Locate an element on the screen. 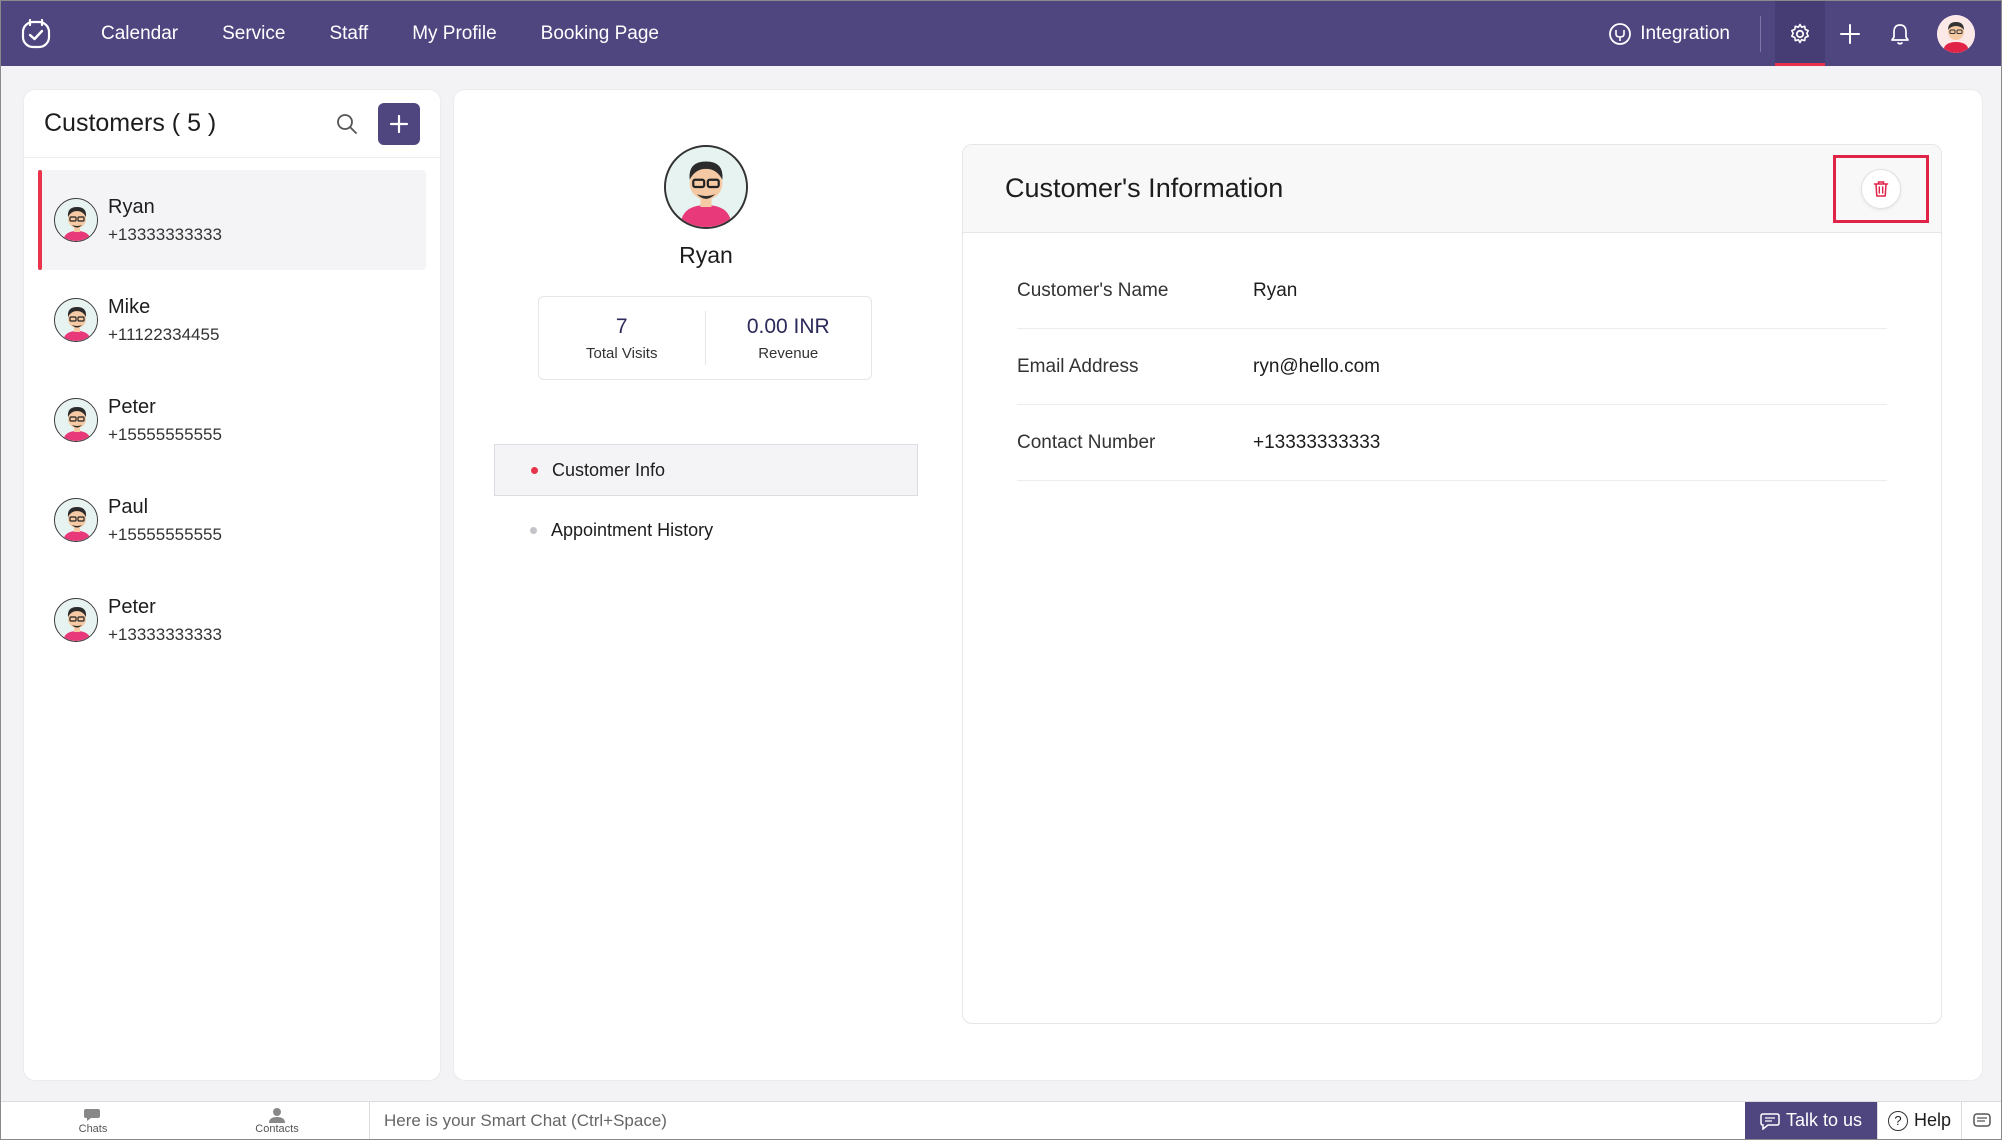 This screenshot has height=1140, width=2002. stat-value: 0.00 INR is located at coordinates (788, 326).